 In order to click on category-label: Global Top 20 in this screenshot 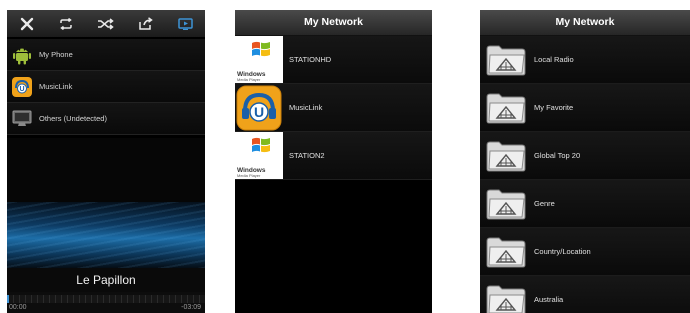, I will do `click(557, 155)`.